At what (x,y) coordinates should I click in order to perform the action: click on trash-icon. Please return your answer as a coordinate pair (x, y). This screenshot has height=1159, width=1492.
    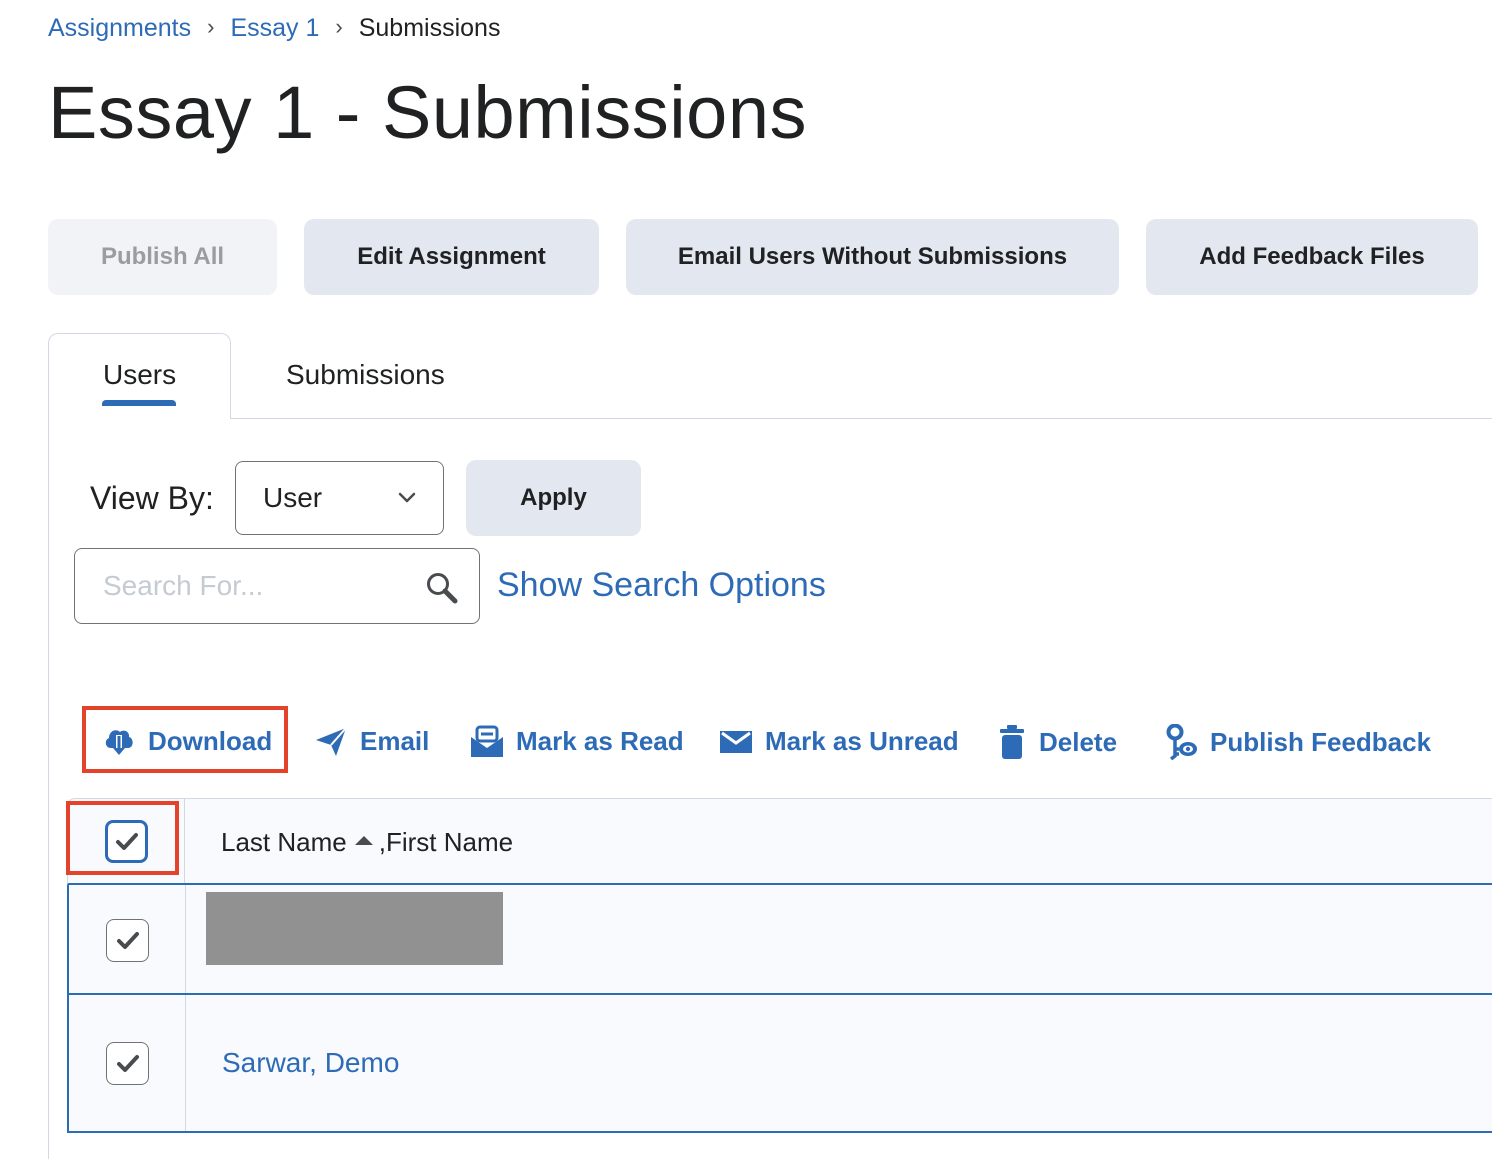
    Looking at the image, I should click on (1012, 742).